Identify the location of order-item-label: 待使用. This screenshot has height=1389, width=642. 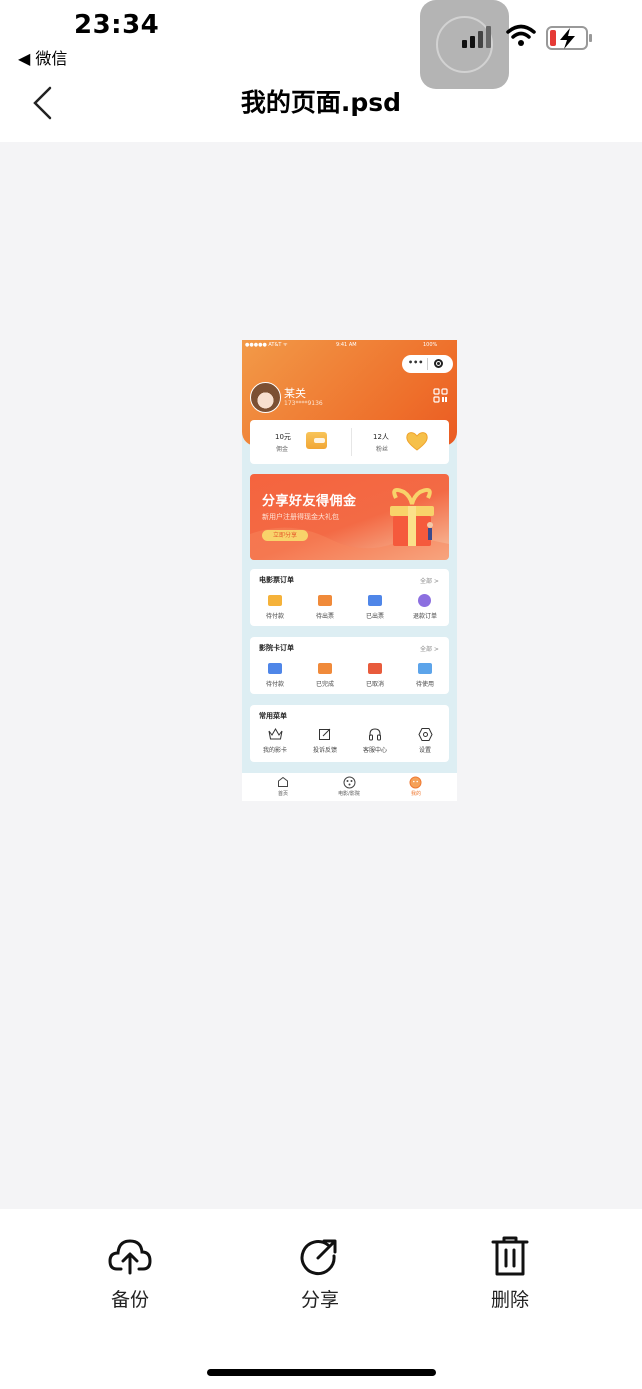
(424, 684).